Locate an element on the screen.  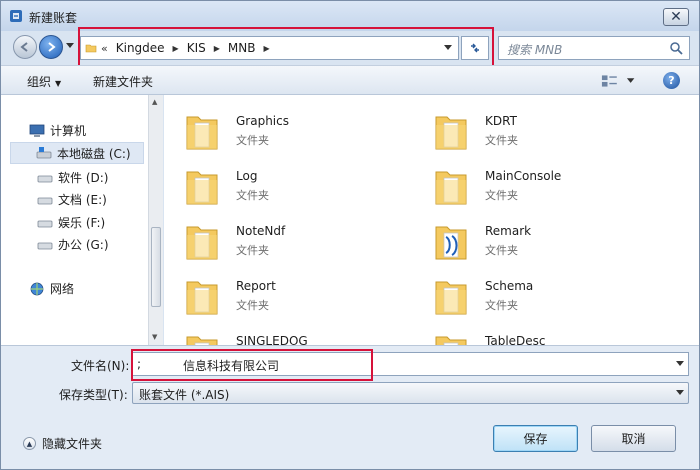
folder-item: Report 文件夹 is located at coordinates (264, 295).